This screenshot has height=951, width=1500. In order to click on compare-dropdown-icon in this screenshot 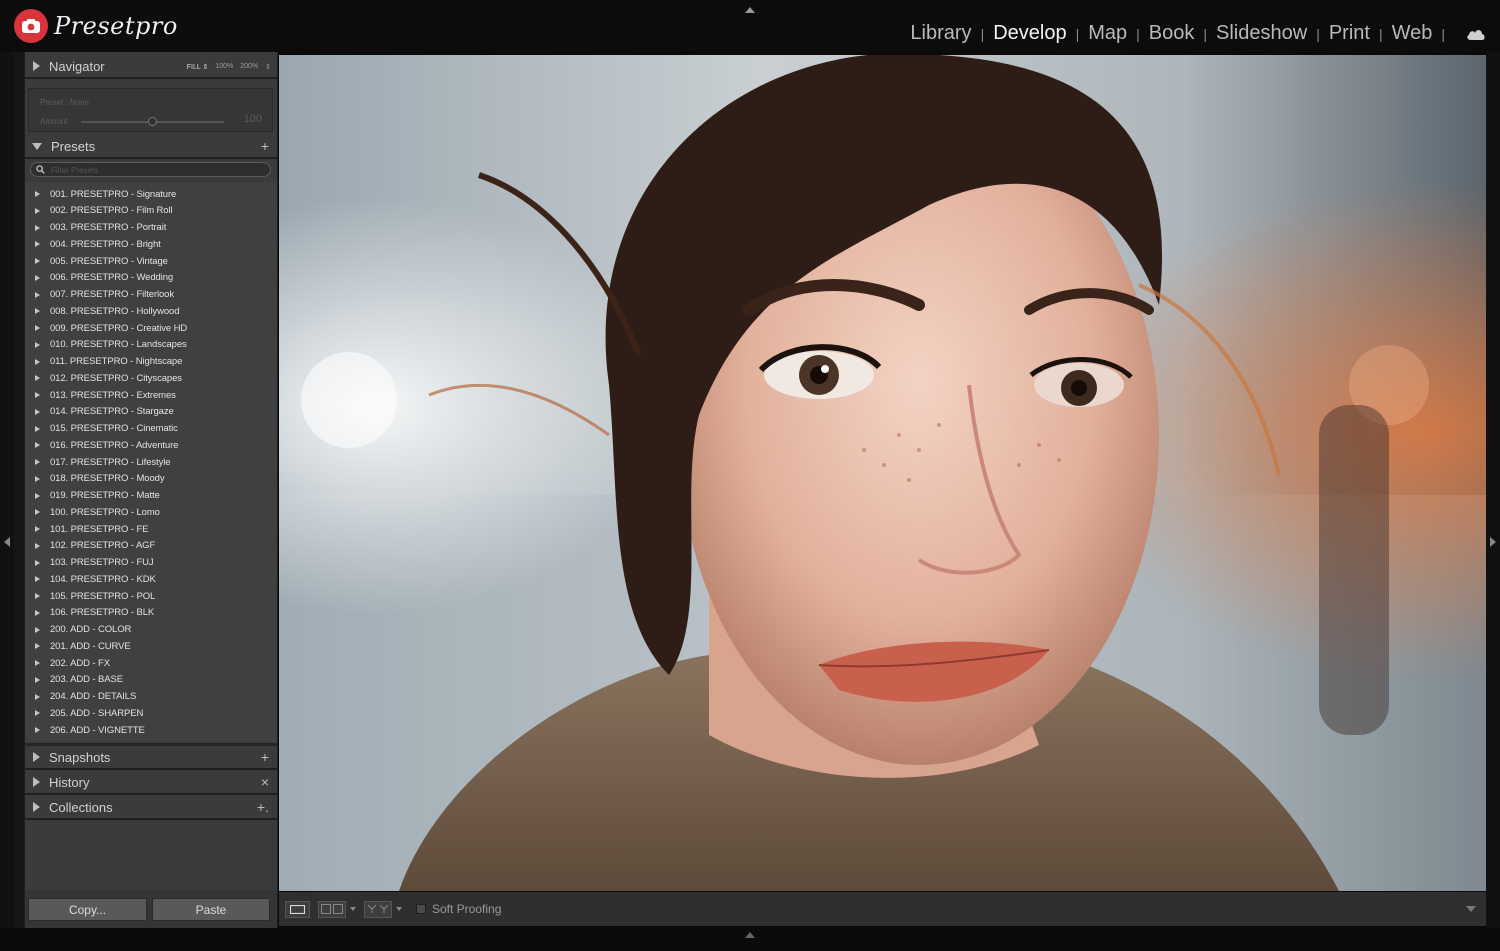, I will do `click(399, 909)`.